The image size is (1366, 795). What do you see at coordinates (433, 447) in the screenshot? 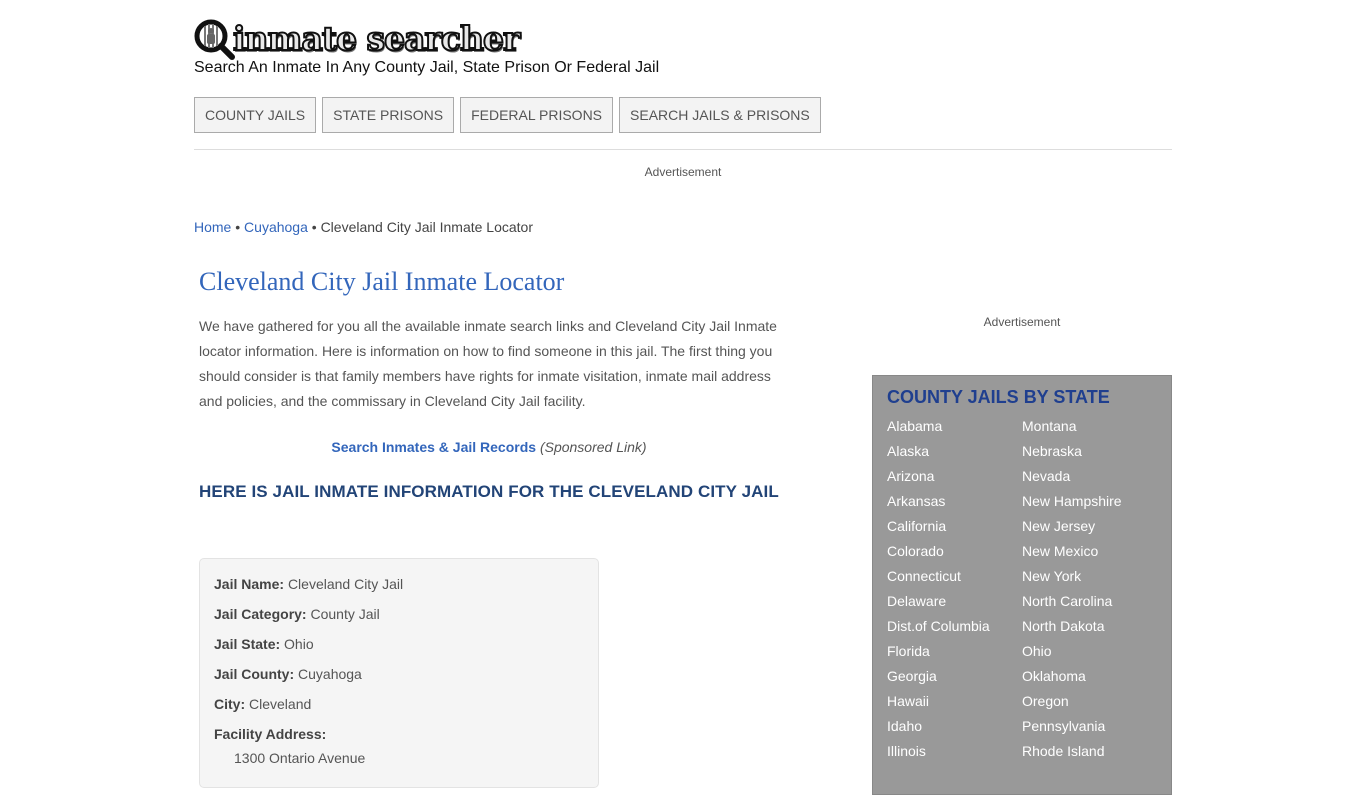
I see `sponsored-link: Search Inmates & Jail Records` at bounding box center [433, 447].